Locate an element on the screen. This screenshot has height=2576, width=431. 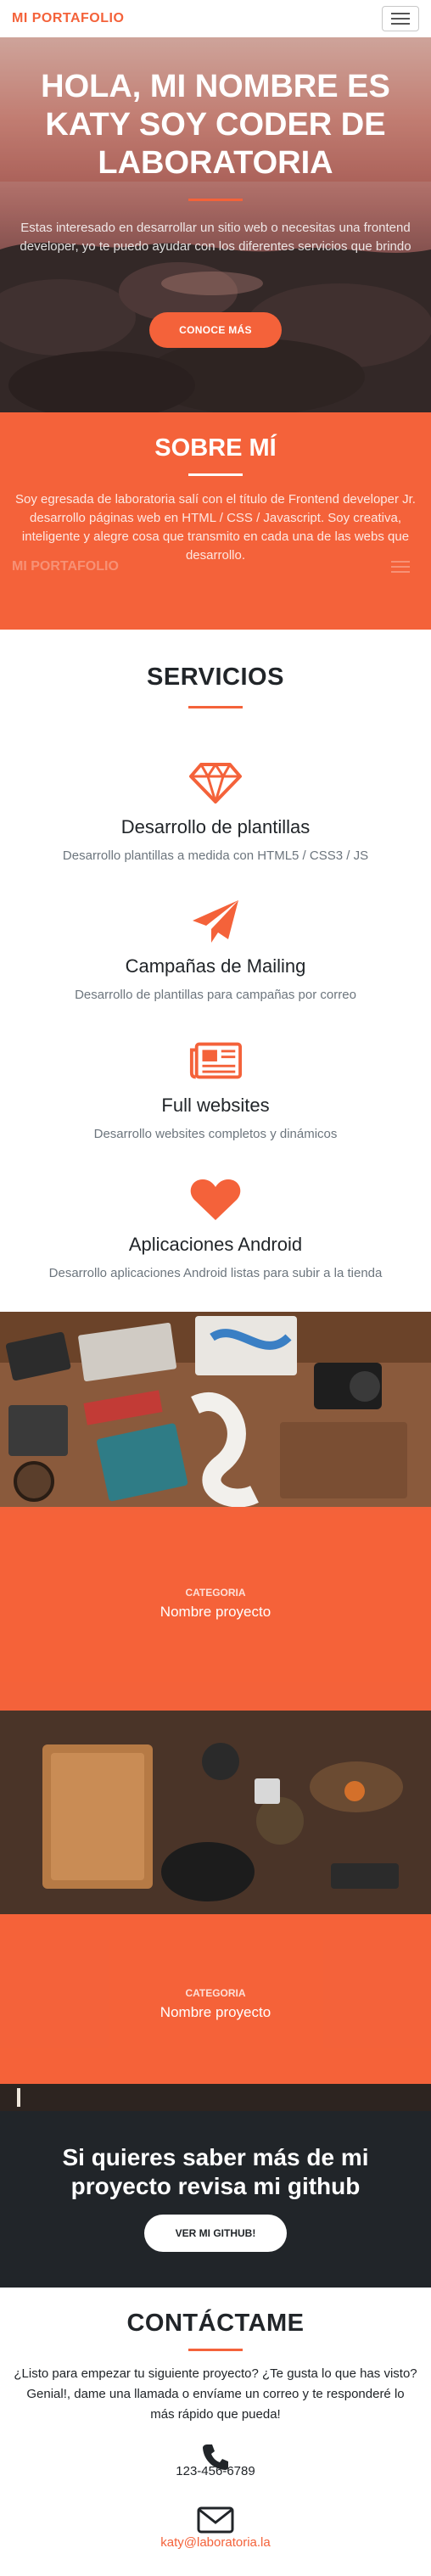
hero-divider is located at coordinates (215, 200).